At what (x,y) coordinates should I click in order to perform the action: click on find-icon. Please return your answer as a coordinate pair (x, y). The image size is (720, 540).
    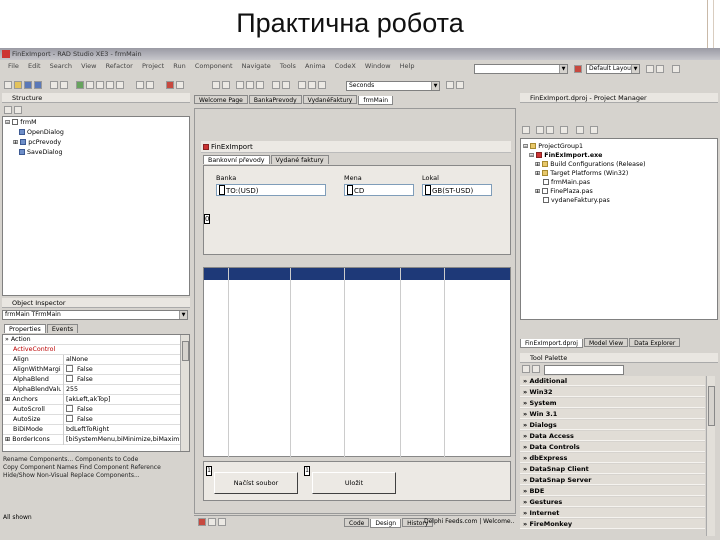
    Looking at the image, I should click on (450, 85).